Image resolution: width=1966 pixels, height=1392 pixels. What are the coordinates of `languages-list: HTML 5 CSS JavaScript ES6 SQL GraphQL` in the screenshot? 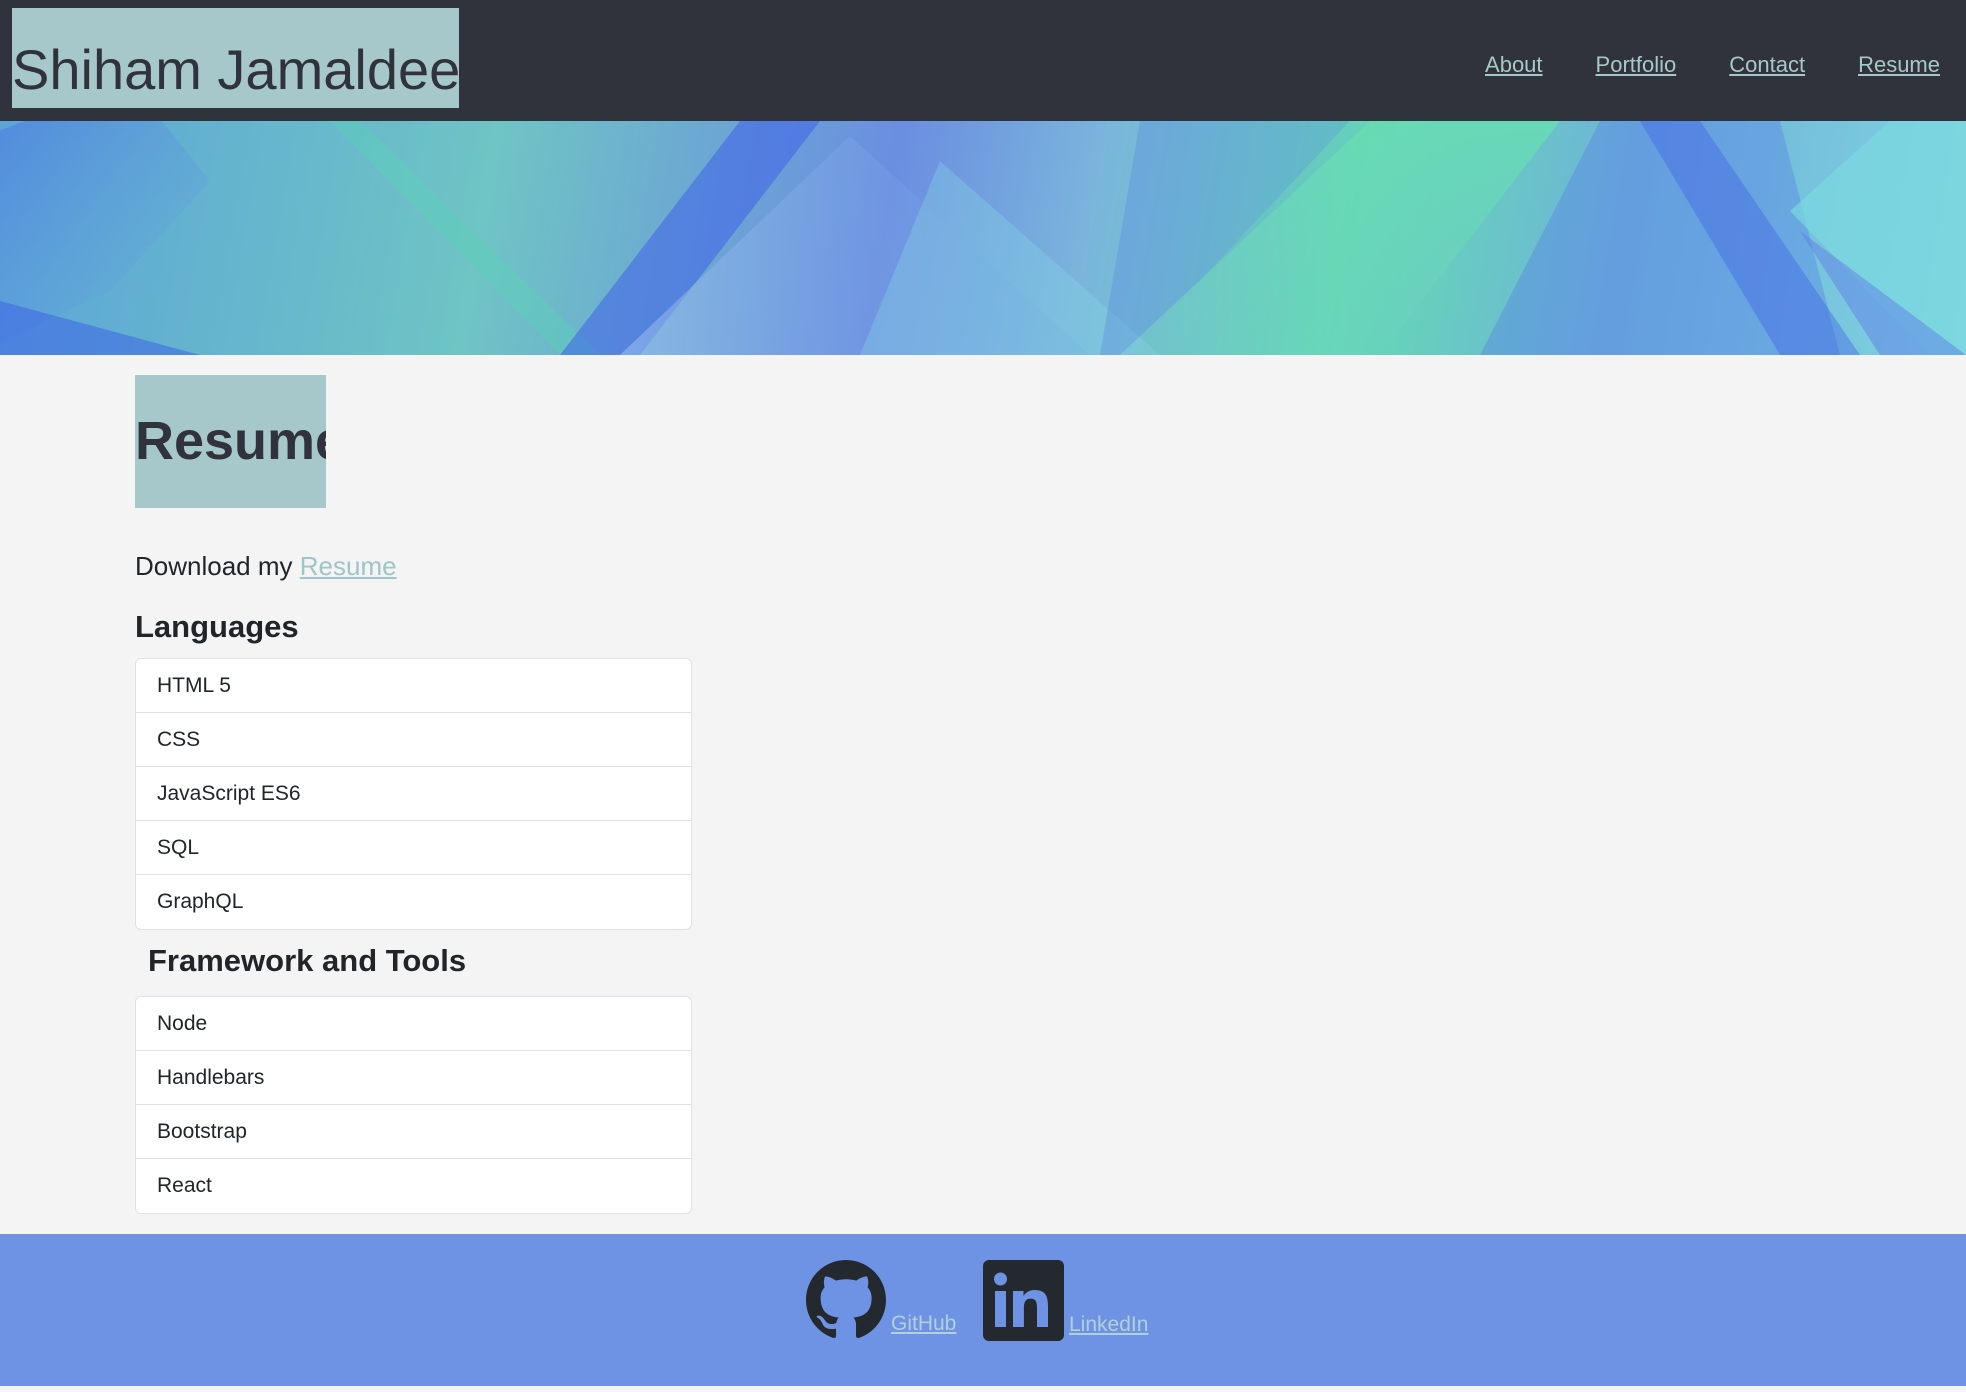 It's located at (413, 794).